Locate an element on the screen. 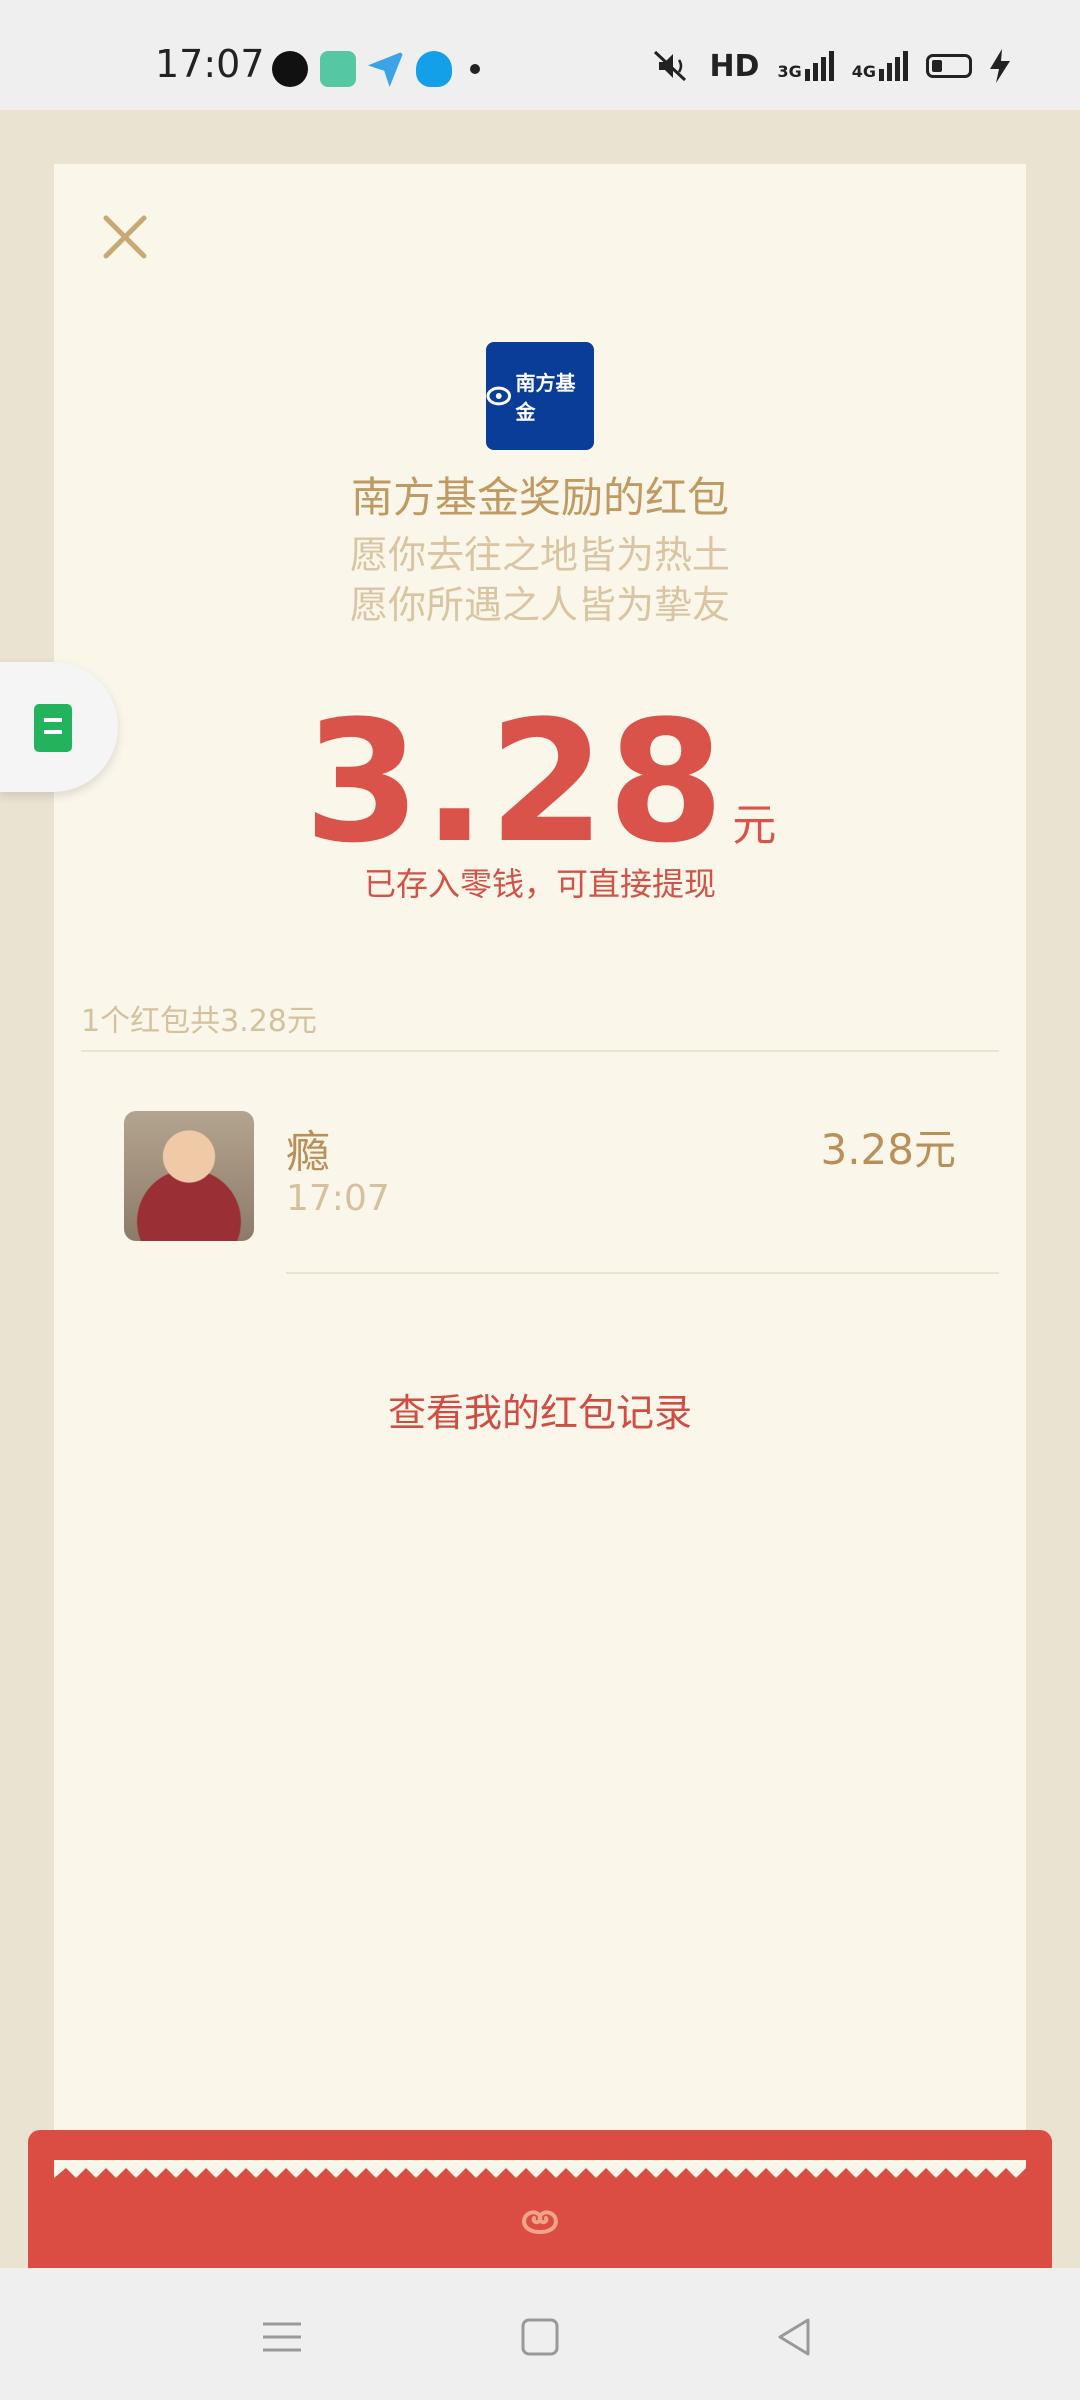 This screenshot has width=1080, height=2400. browser-icon is located at coordinates (290, 69).